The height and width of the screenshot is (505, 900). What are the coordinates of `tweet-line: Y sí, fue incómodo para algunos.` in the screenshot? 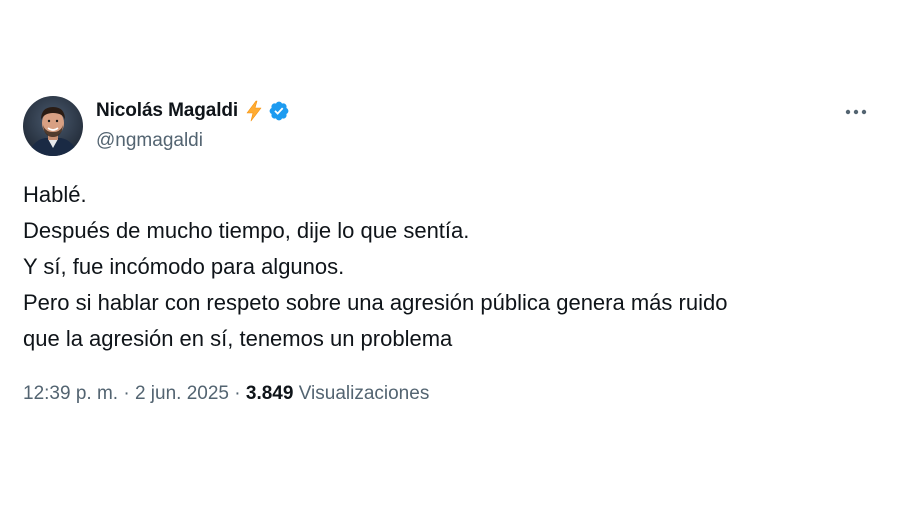 It's located at (184, 266).